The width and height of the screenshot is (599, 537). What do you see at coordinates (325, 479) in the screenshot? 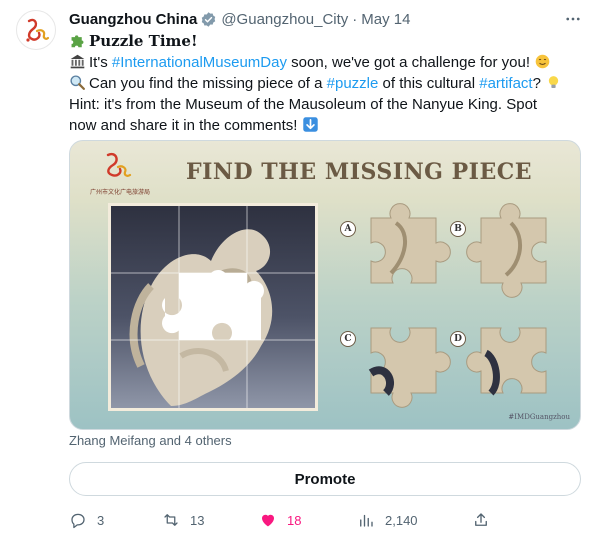
I see `promote-button: Promote` at bounding box center [325, 479].